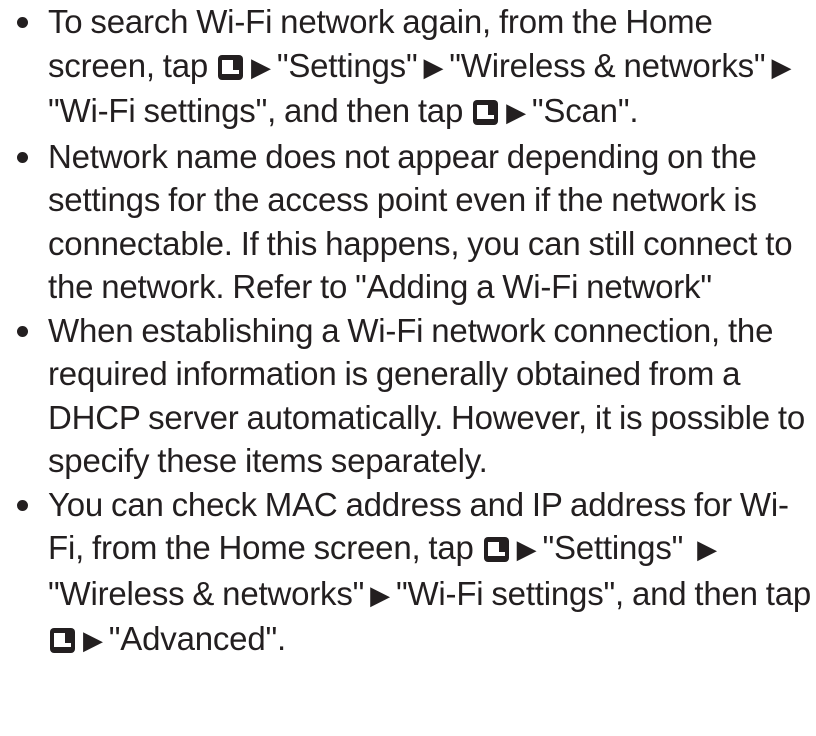  I want to click on bullet-text: "Advanced"., so click(197, 638).